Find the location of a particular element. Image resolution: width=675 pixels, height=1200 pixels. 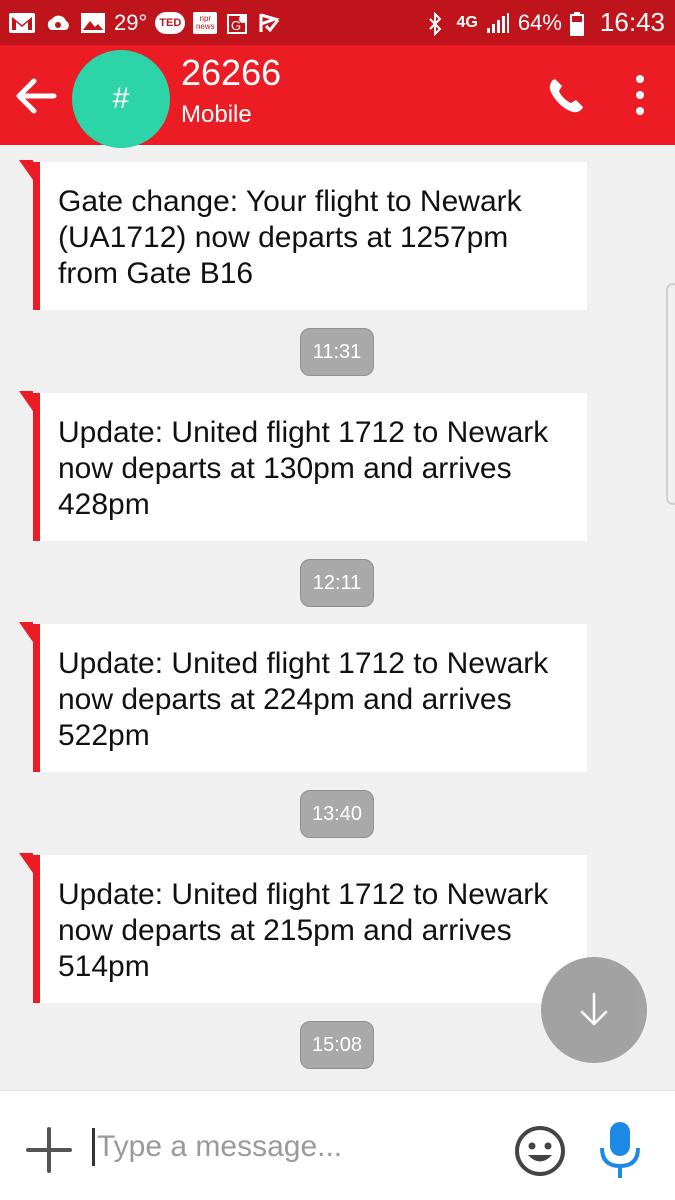

gallery-icon is located at coordinates (93, 23).